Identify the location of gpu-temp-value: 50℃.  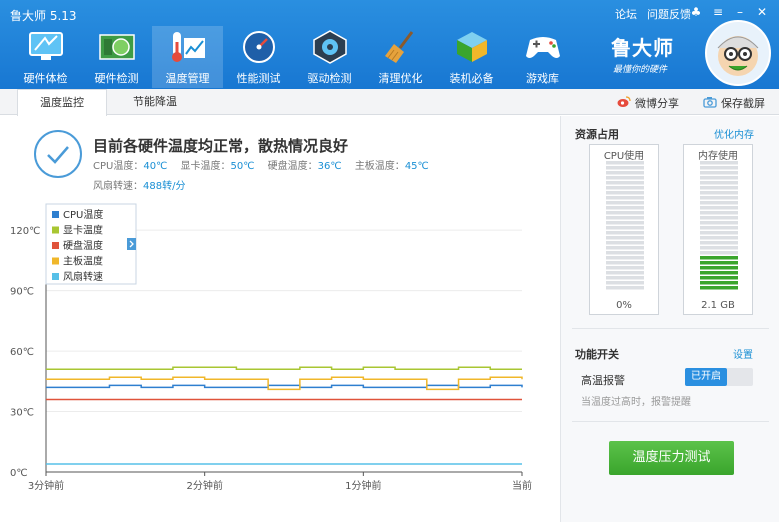
(242, 166).